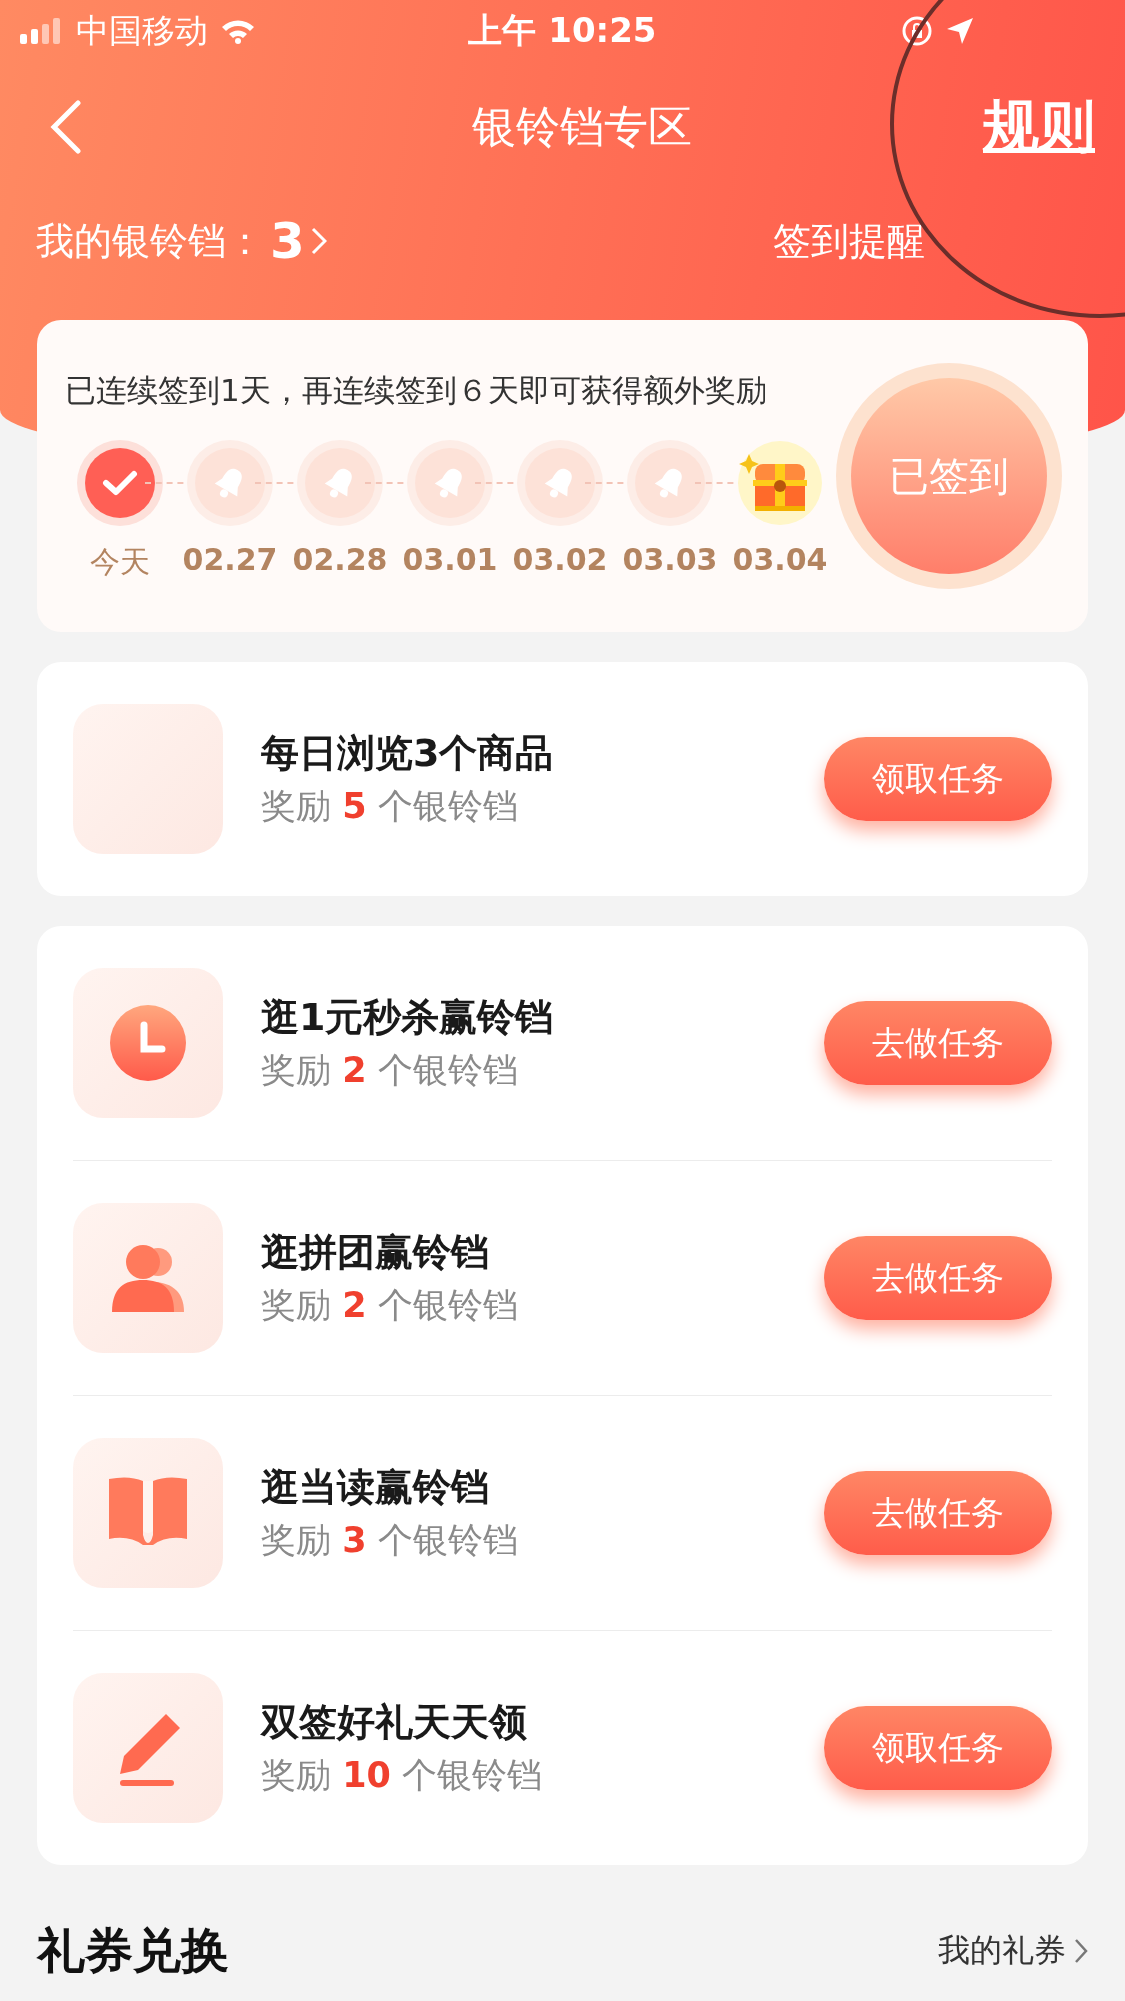  What do you see at coordinates (340, 559) in the screenshot?
I see `day-label: 02.28` at bounding box center [340, 559].